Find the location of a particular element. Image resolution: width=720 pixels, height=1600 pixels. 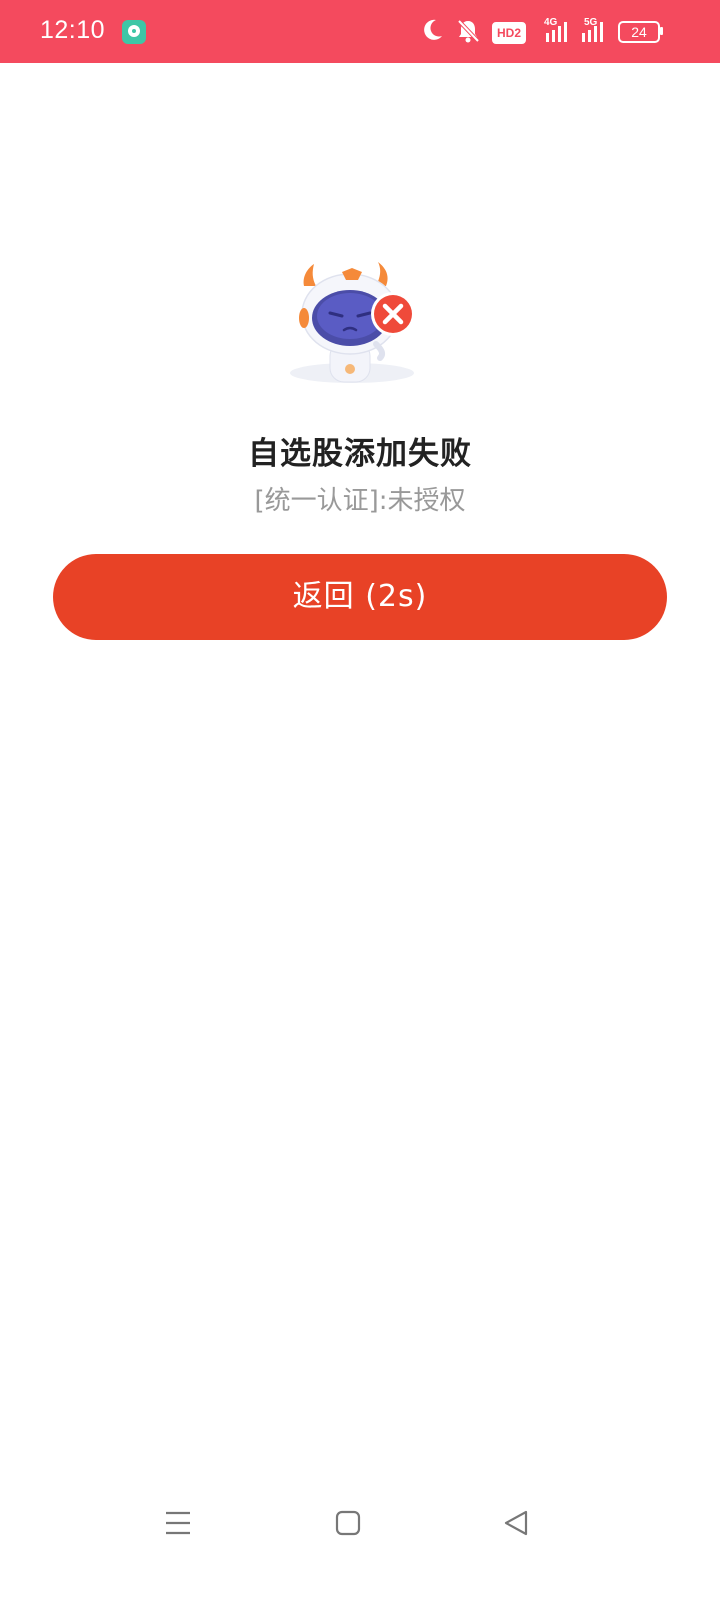

battery-tip is located at coordinates (661, 31).